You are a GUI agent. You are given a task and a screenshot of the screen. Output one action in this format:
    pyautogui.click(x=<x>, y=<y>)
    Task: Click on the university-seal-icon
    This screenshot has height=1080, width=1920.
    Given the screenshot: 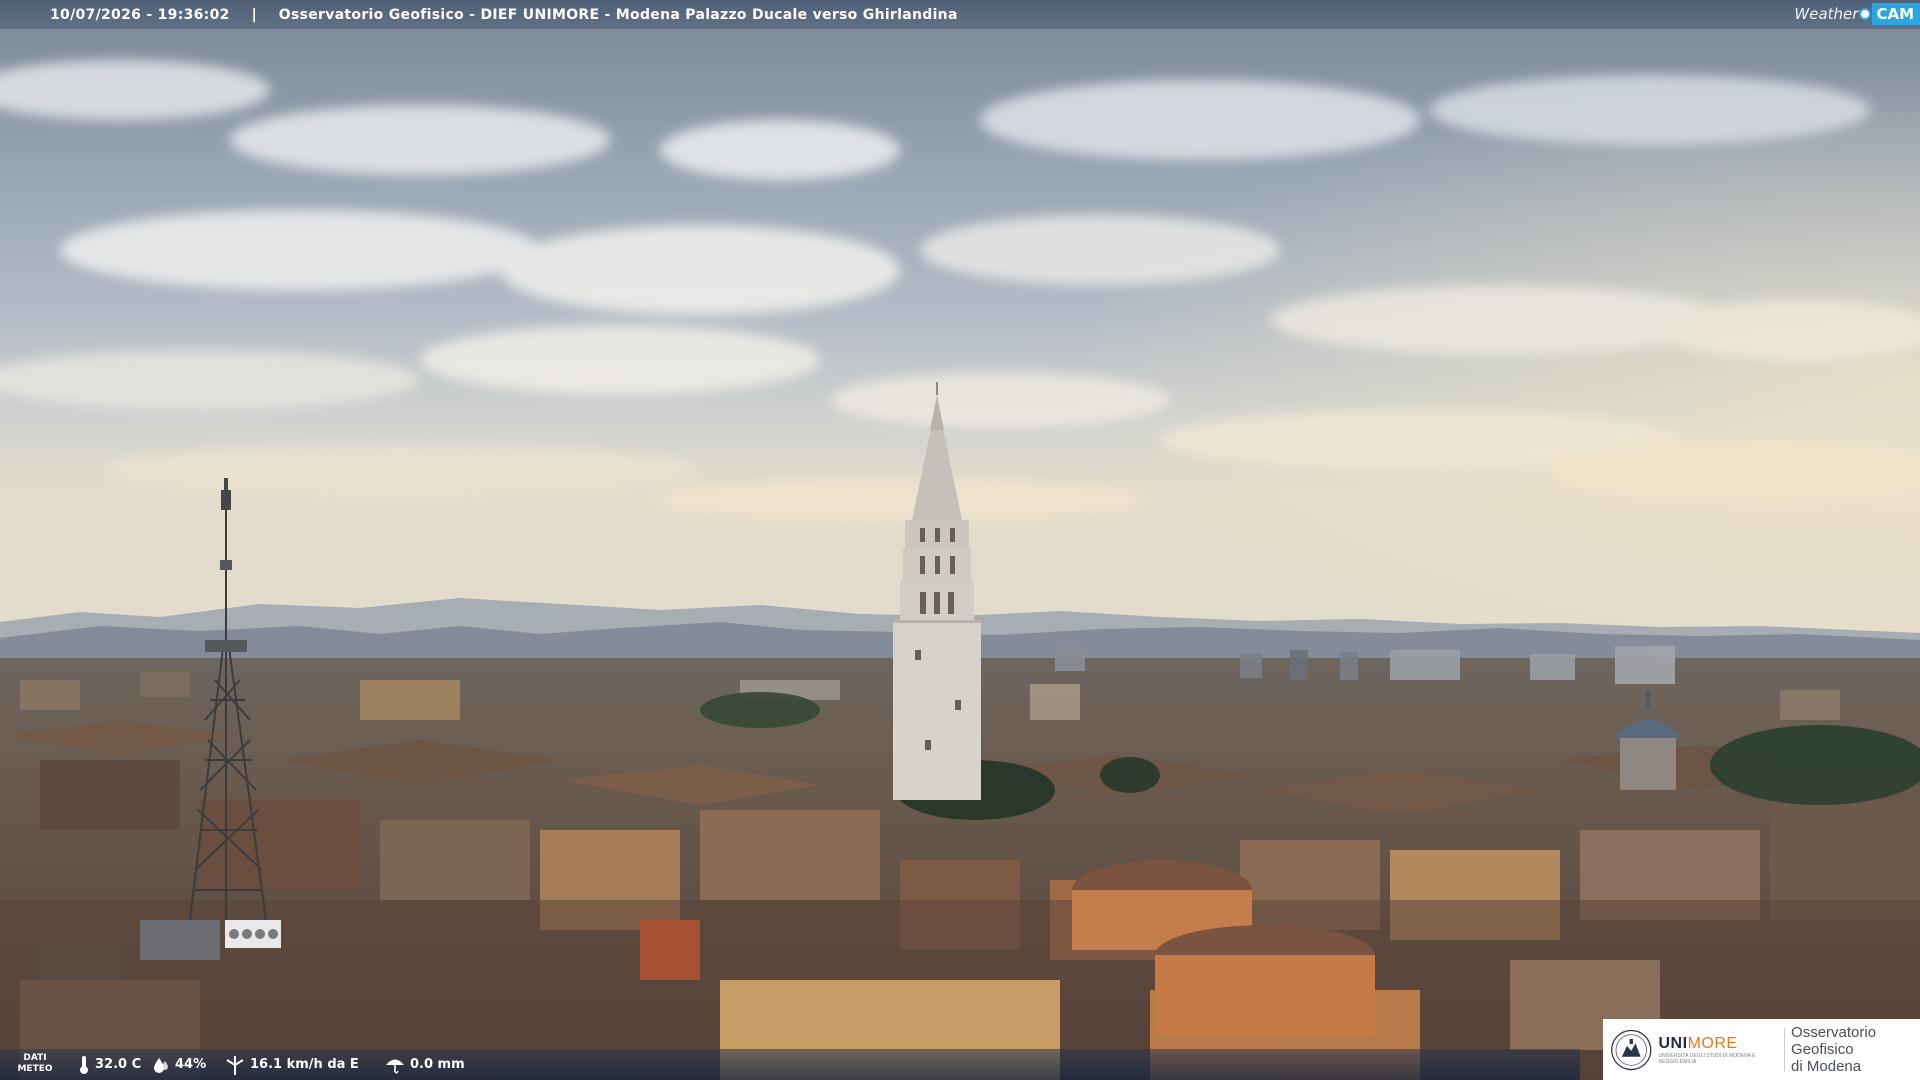 What is the action you would take?
    pyautogui.click(x=1631, y=1049)
    